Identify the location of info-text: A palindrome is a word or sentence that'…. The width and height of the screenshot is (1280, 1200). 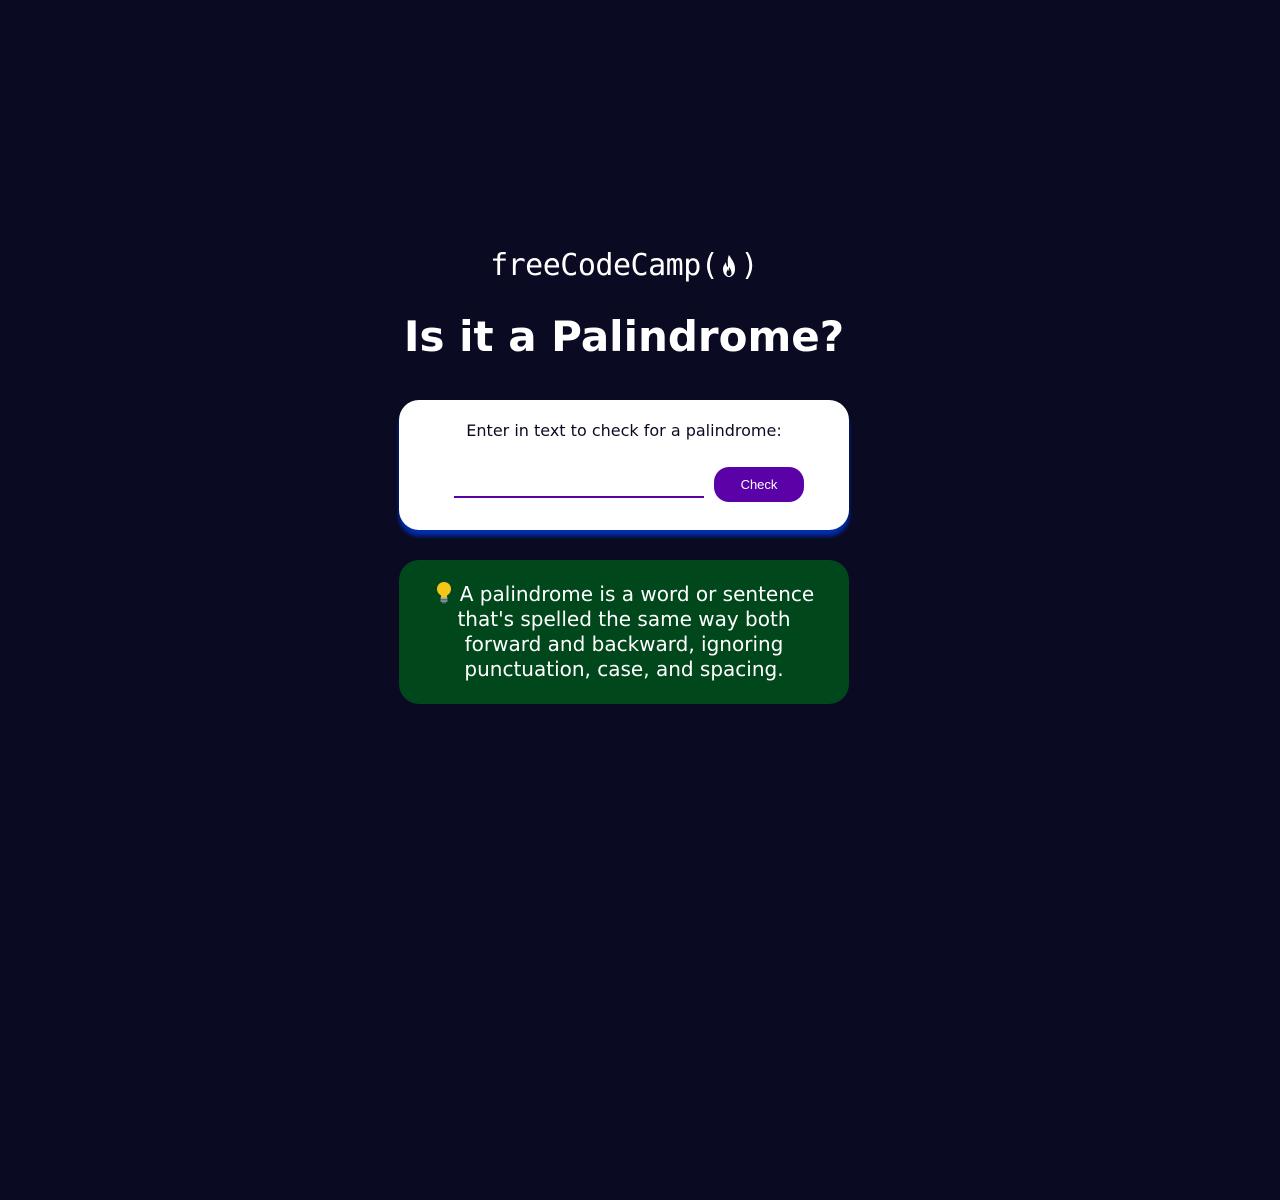
(636, 631).